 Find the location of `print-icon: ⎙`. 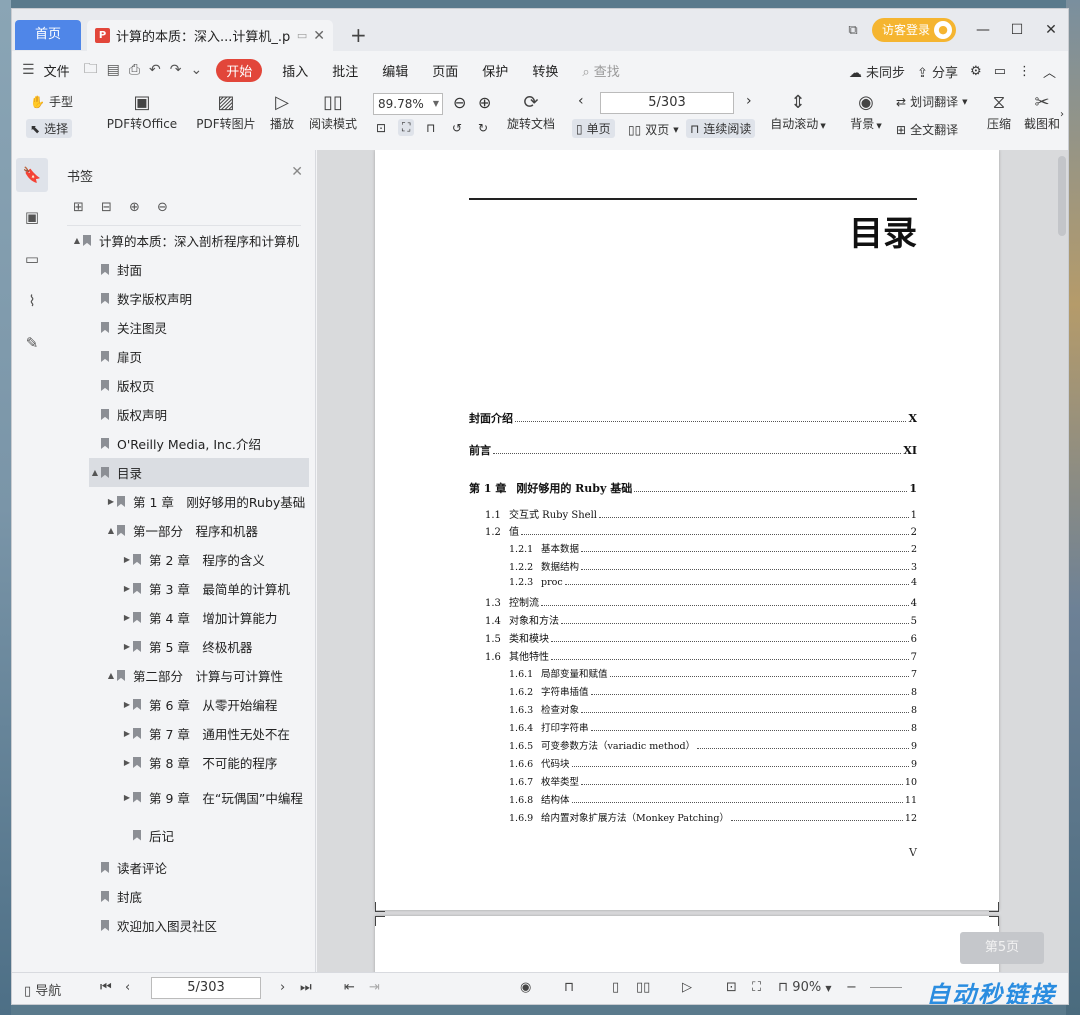

print-icon: ⎙ is located at coordinates (134, 70).